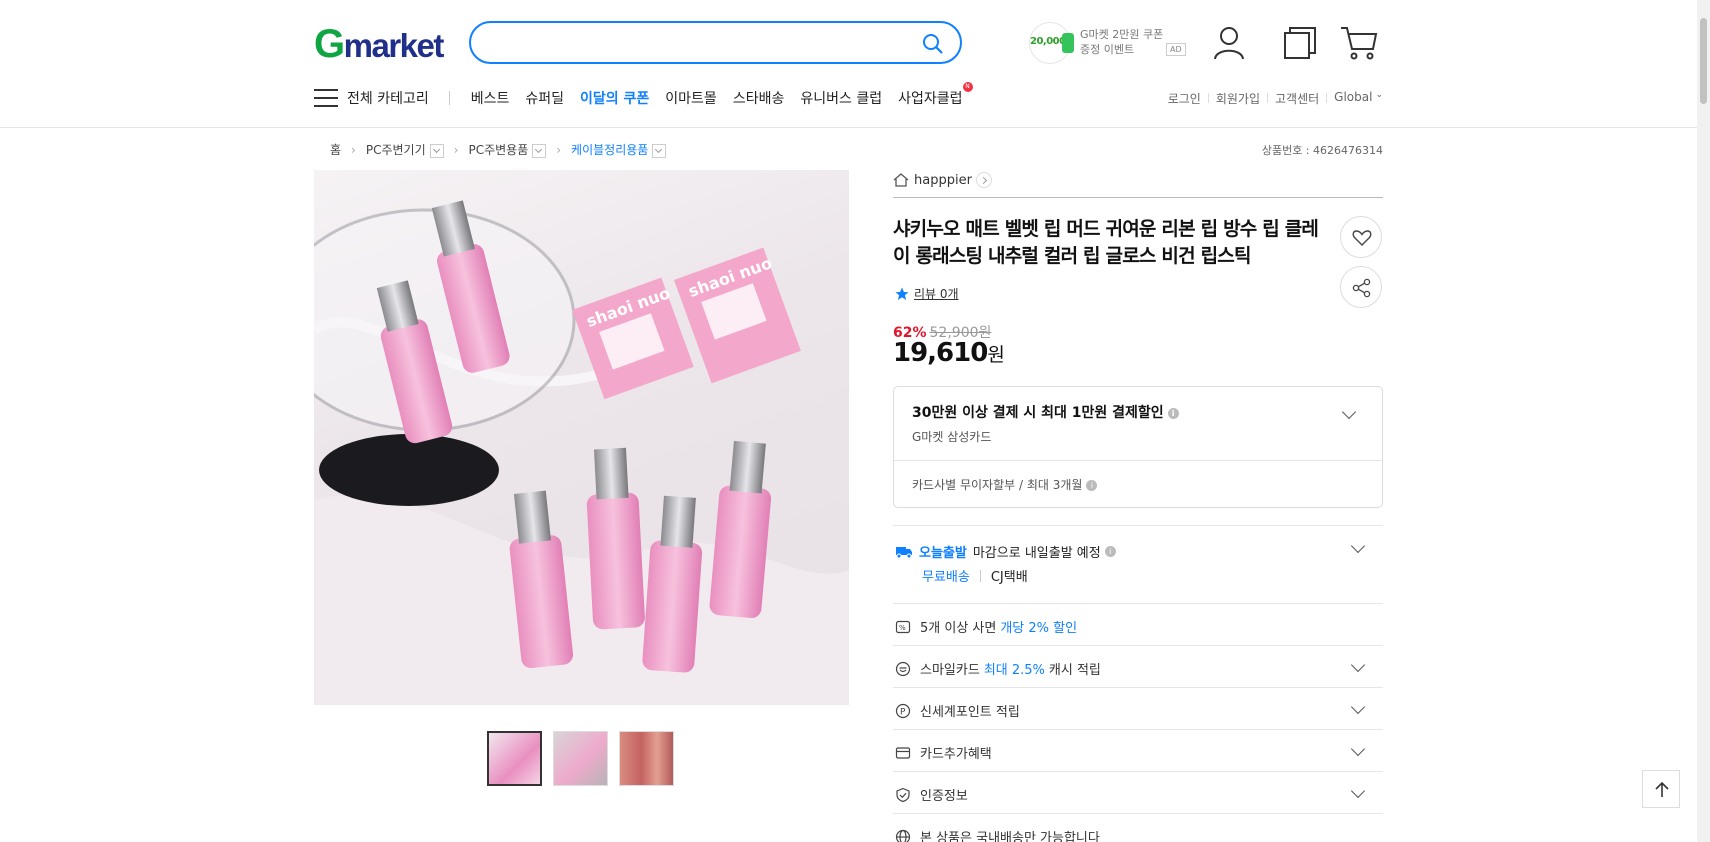 This screenshot has height=842, width=1710. I want to click on thumbnail-list, so click(580, 758).